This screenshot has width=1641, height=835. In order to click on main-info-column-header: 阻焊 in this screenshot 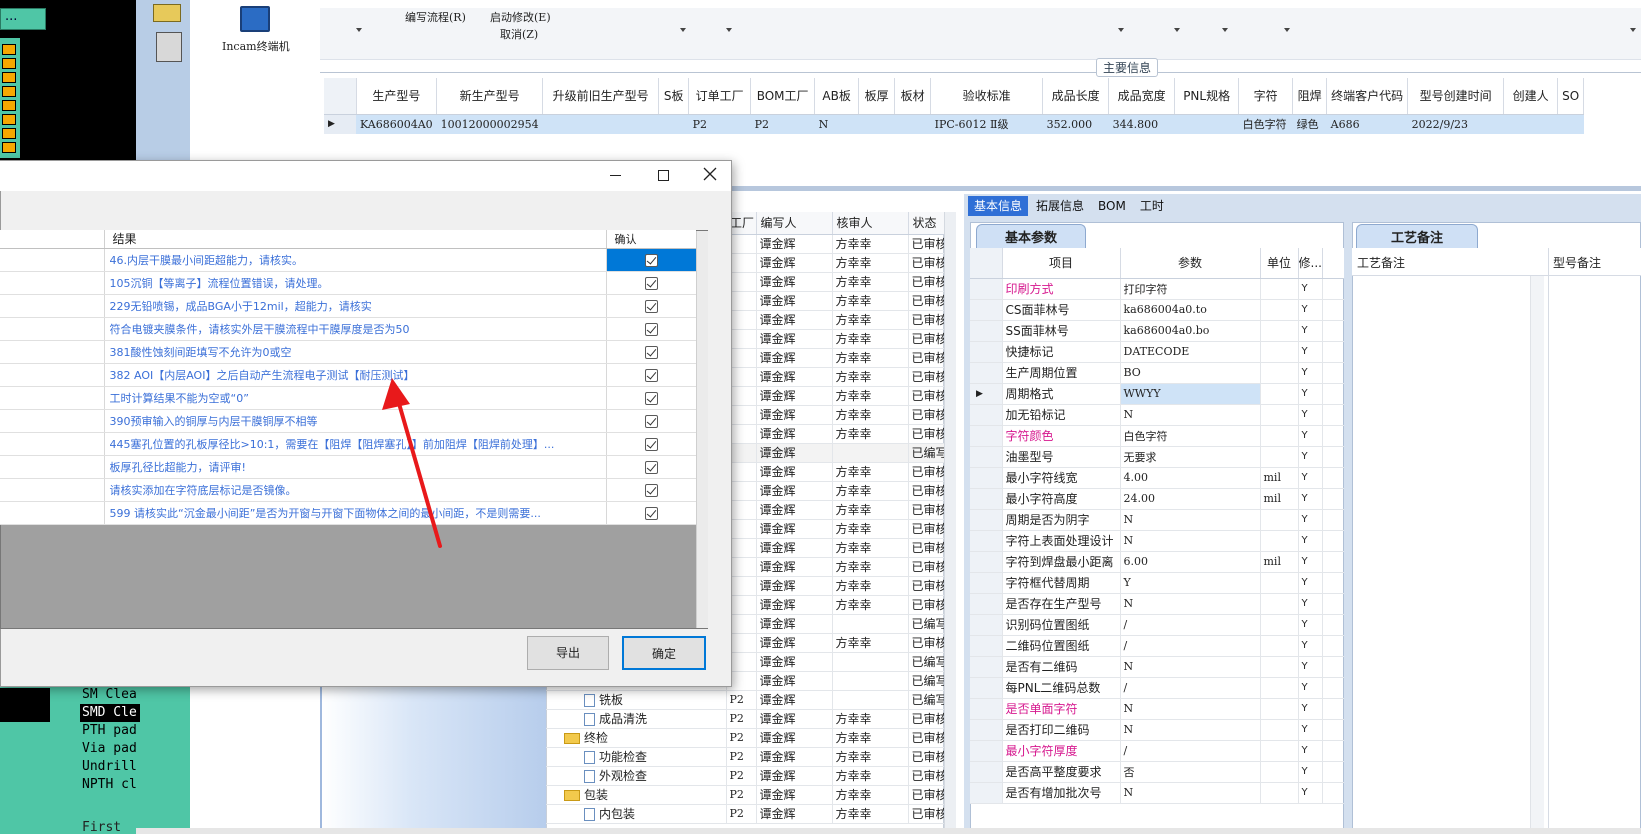, I will do `click(1310, 96)`.